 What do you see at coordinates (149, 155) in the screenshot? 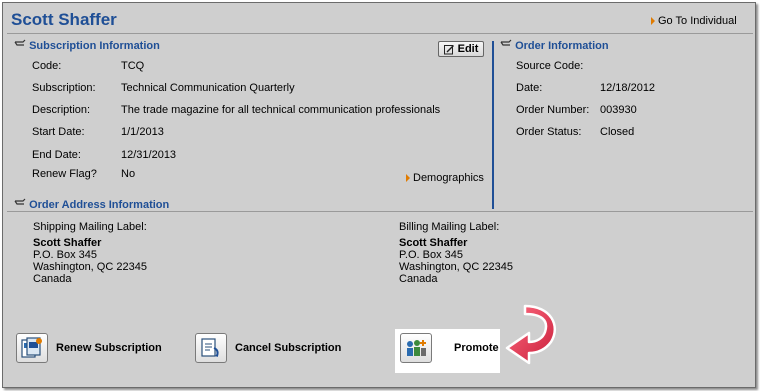
I see `end-date-value: 12/31/2013` at bounding box center [149, 155].